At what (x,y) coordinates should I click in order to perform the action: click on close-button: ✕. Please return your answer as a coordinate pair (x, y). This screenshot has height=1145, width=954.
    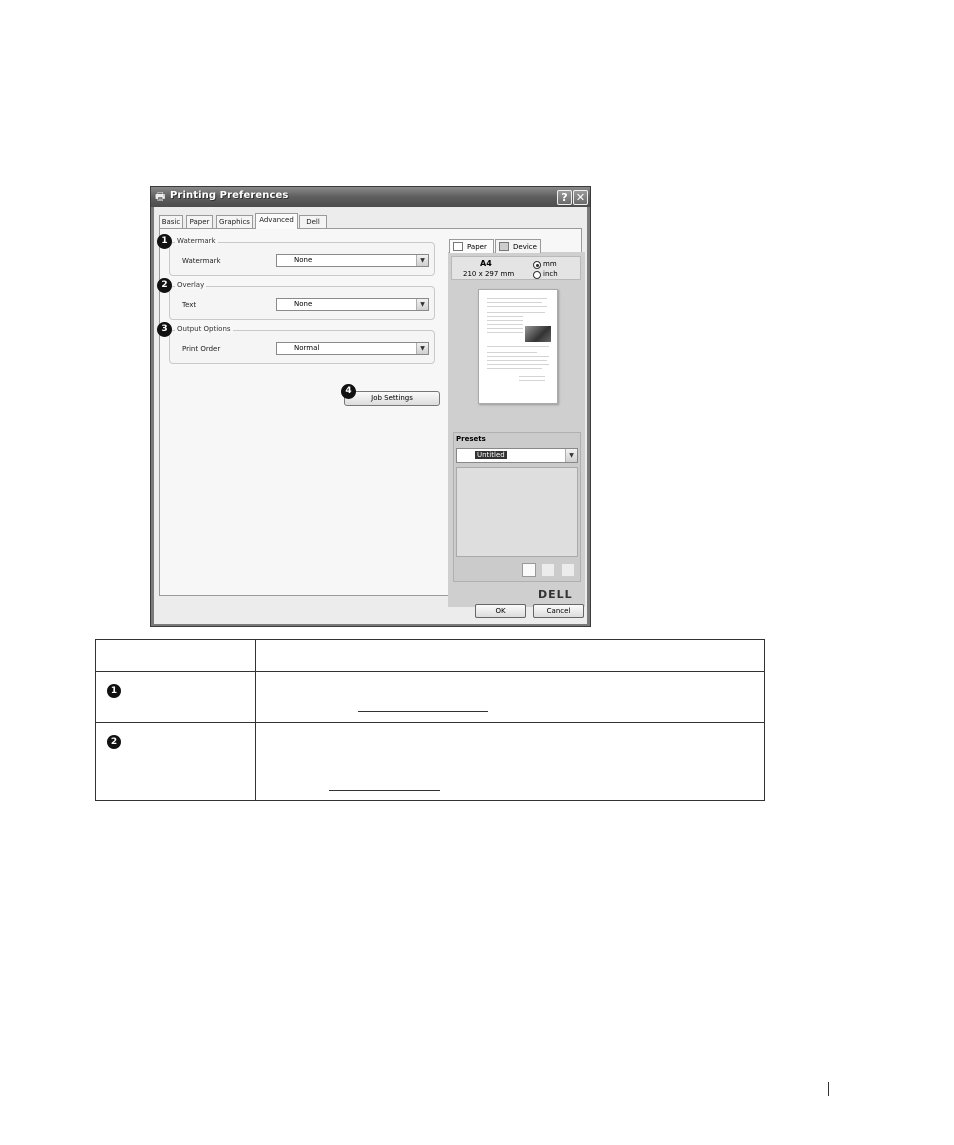
    Looking at the image, I should click on (580, 197).